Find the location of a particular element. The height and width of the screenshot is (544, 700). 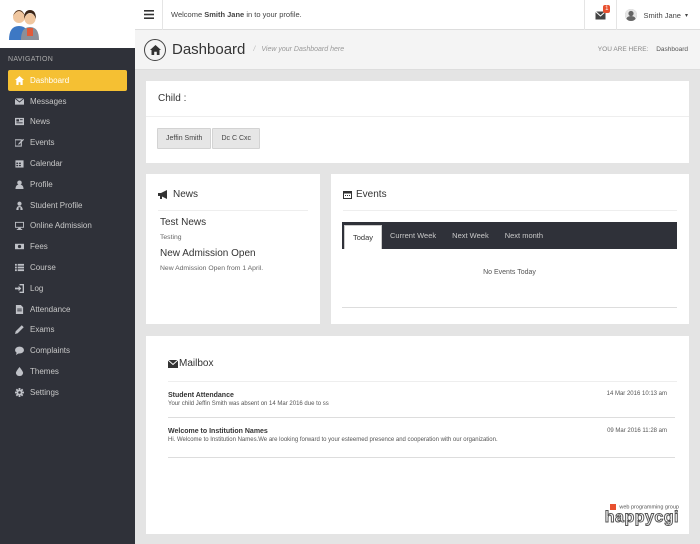

sidebar-item-label: Log is located at coordinates (37, 288).